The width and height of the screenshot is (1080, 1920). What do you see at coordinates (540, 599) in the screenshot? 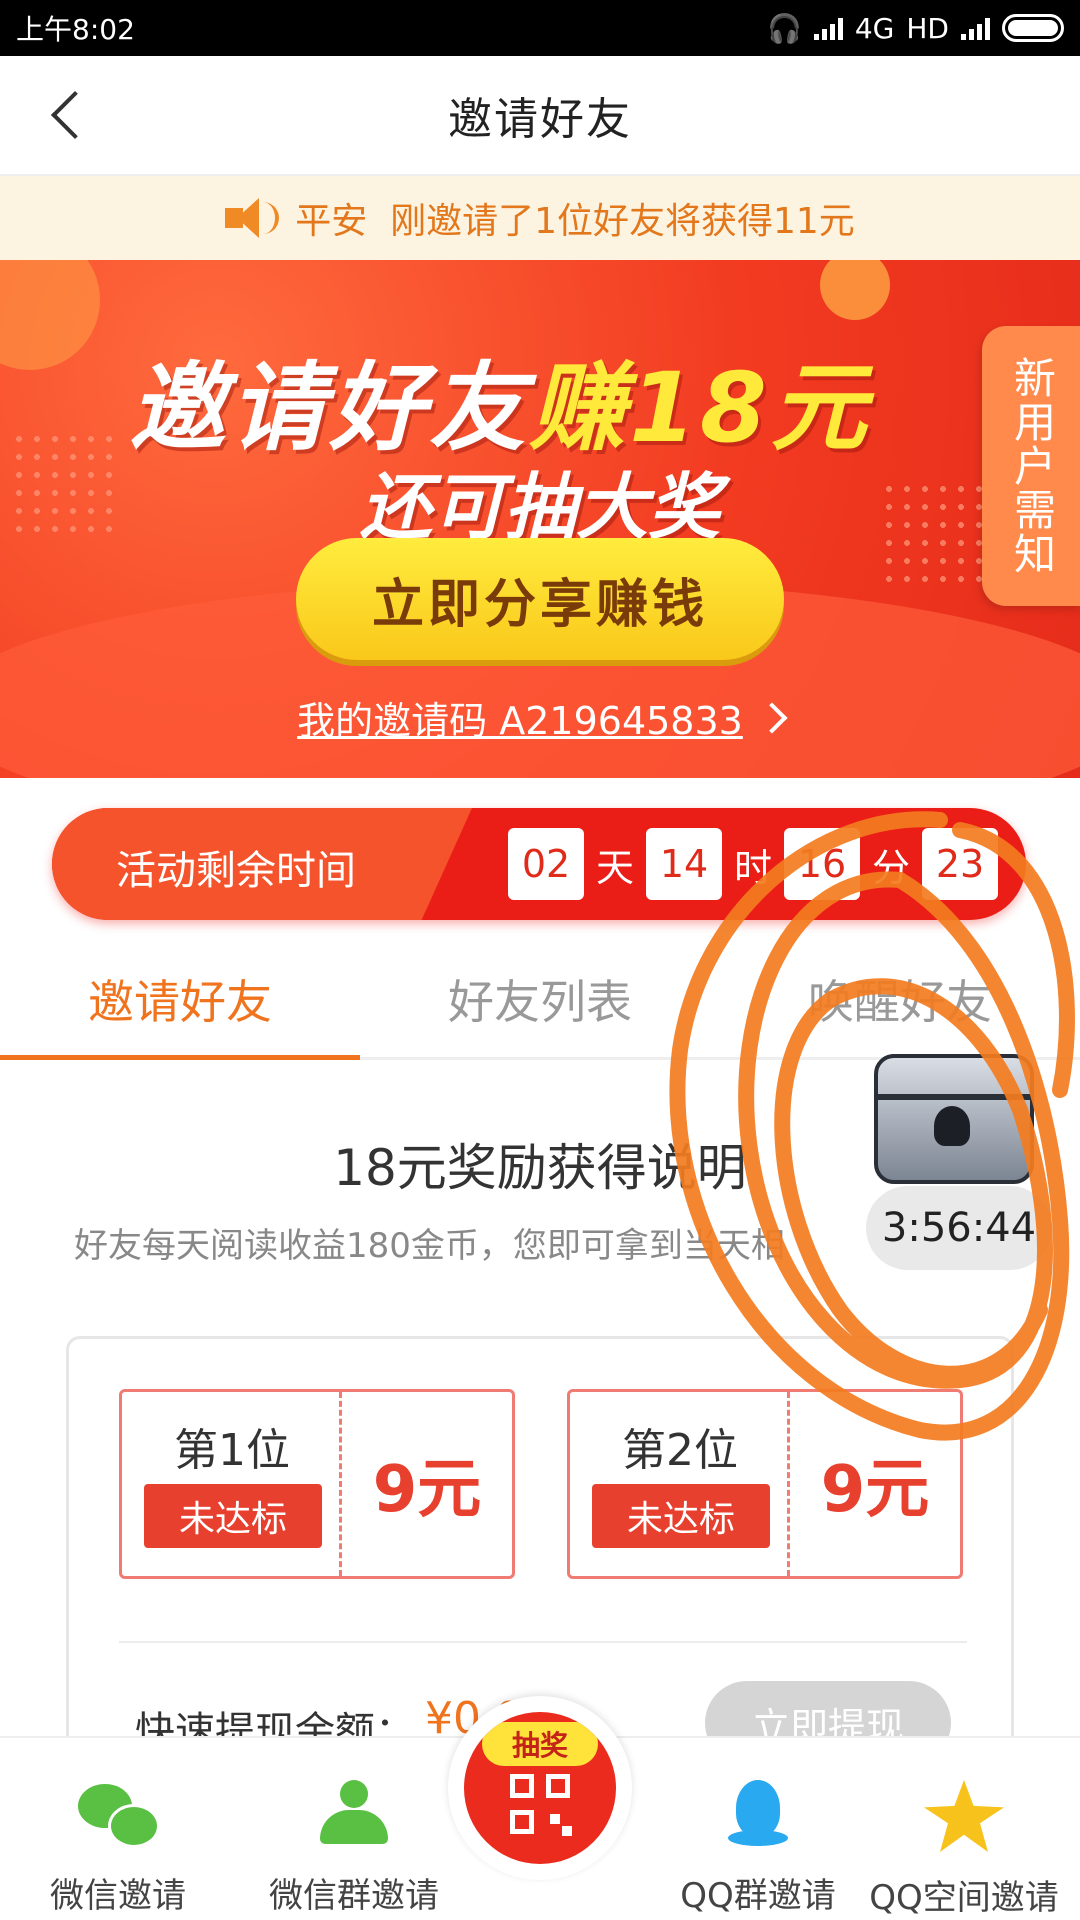
I see `share-earn-button: 立即分享赚钱` at bounding box center [540, 599].